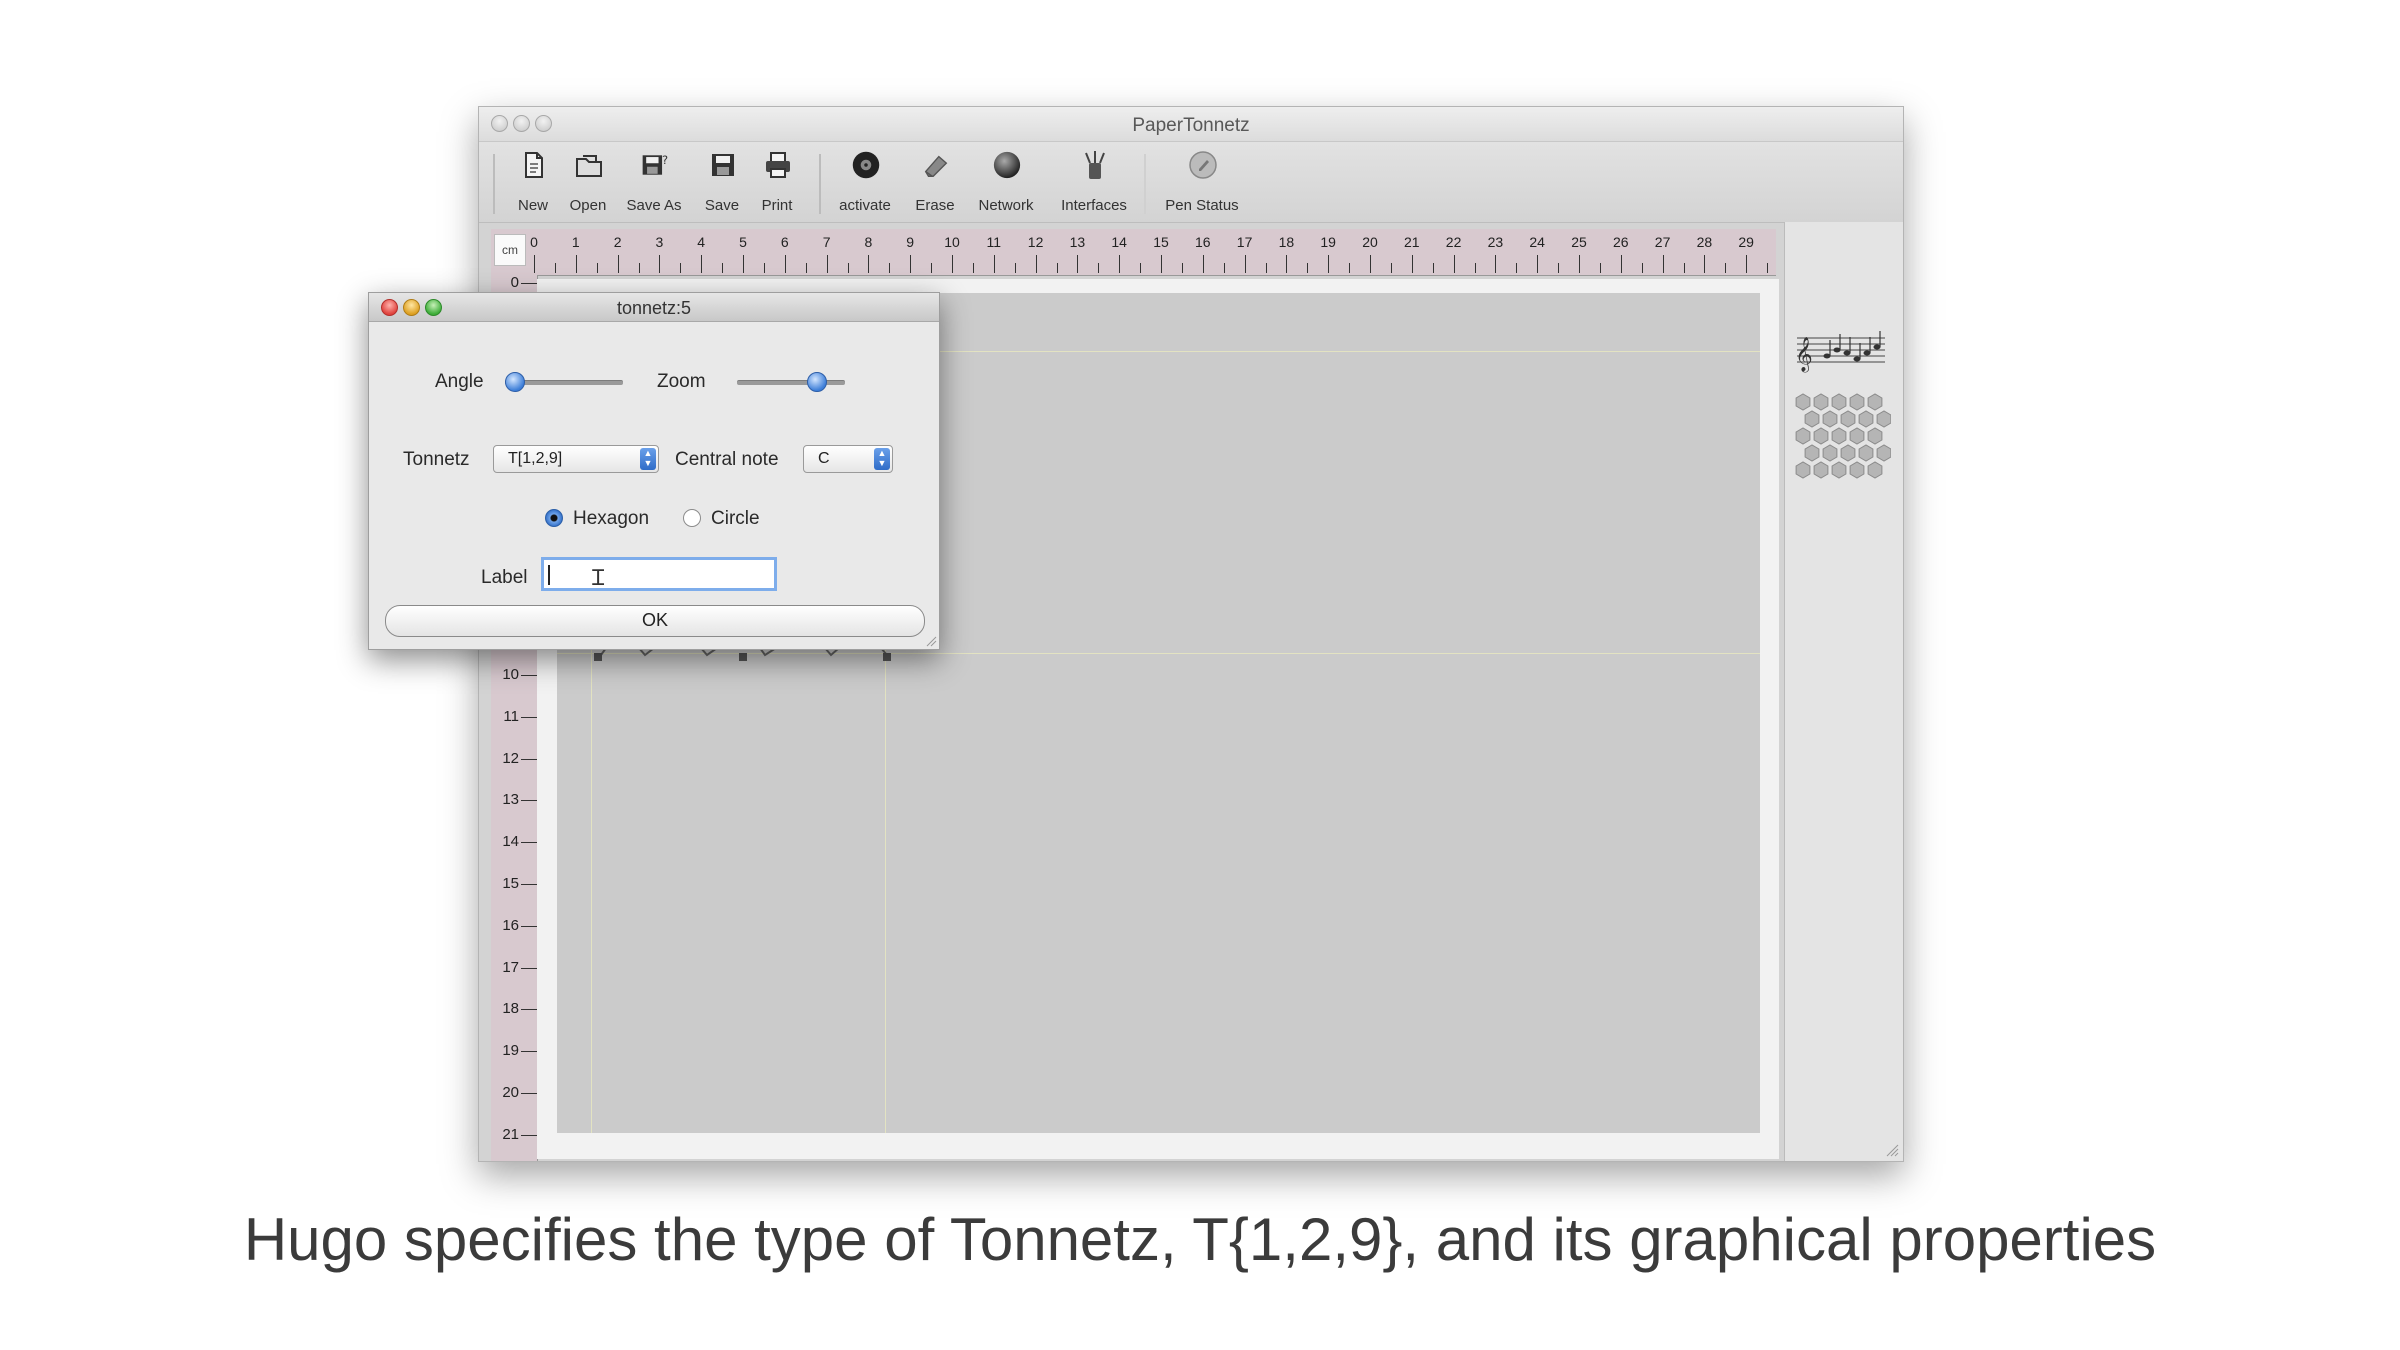 The height and width of the screenshot is (1350, 2400). What do you see at coordinates (659, 242) in the screenshot?
I see `ruler-label: 3` at bounding box center [659, 242].